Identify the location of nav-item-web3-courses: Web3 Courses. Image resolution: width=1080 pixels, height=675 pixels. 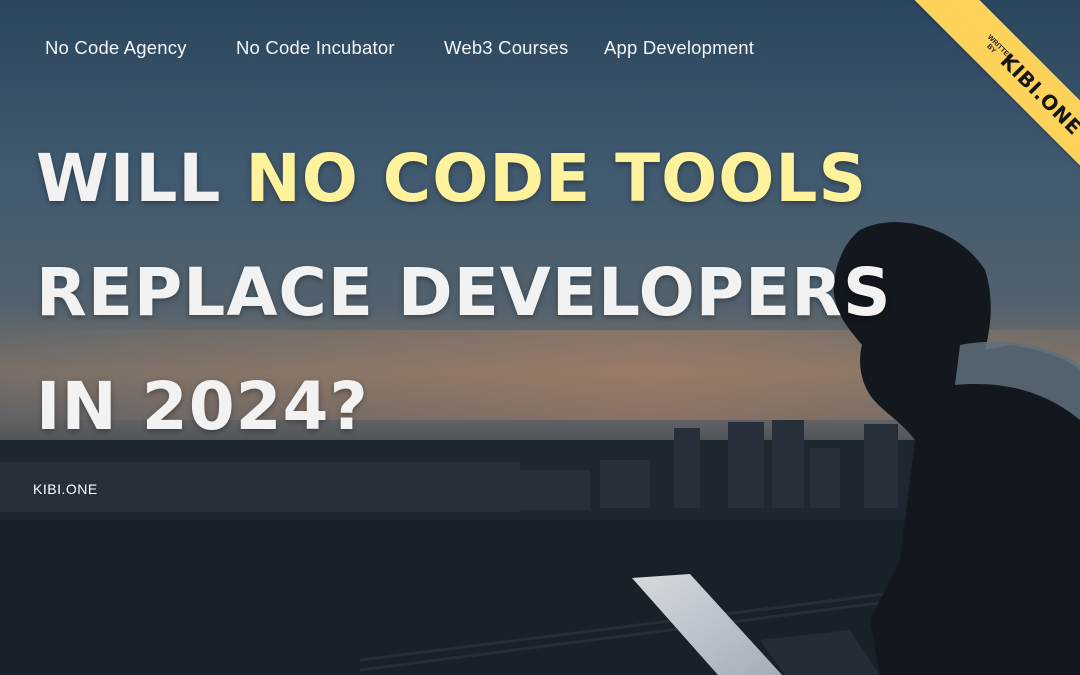
(506, 48).